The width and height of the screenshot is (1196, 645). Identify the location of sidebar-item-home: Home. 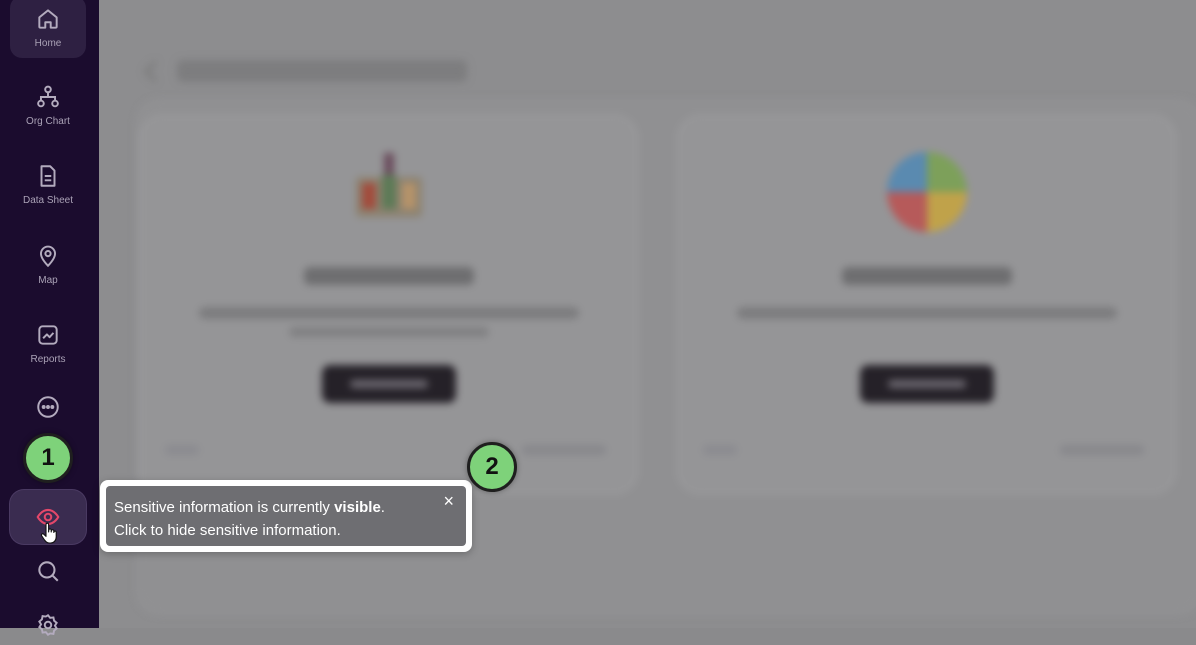
(48, 29).